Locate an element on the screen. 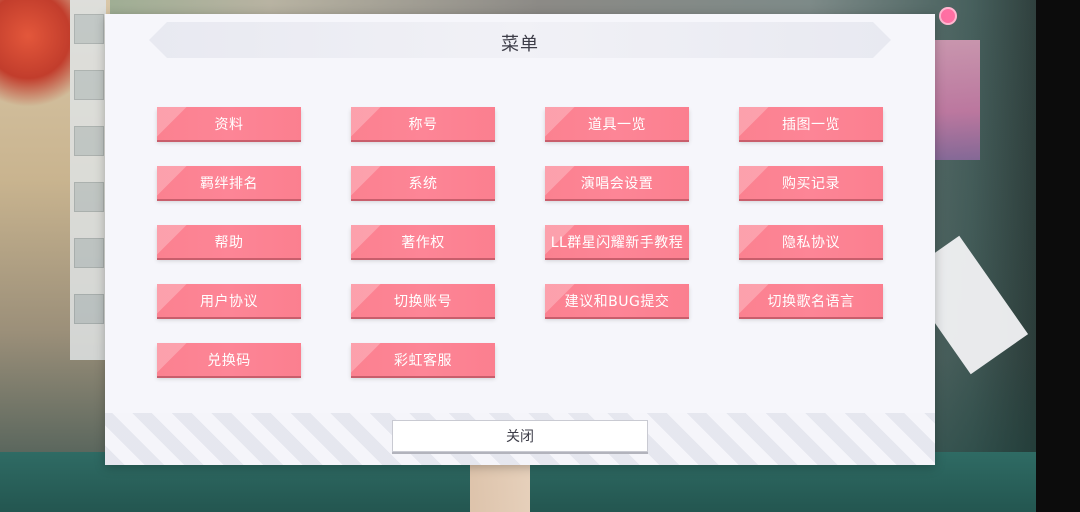 Image resolution: width=1080 pixels, height=512 pixels. dialog-title: 菜单 is located at coordinates (520, 44).